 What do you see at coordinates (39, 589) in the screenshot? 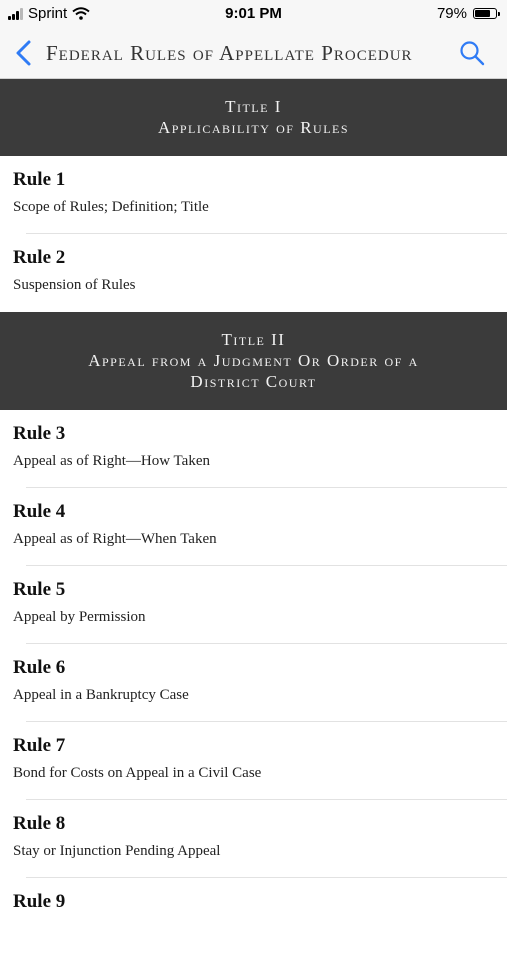
I see `rule-number: Rule 5` at bounding box center [39, 589].